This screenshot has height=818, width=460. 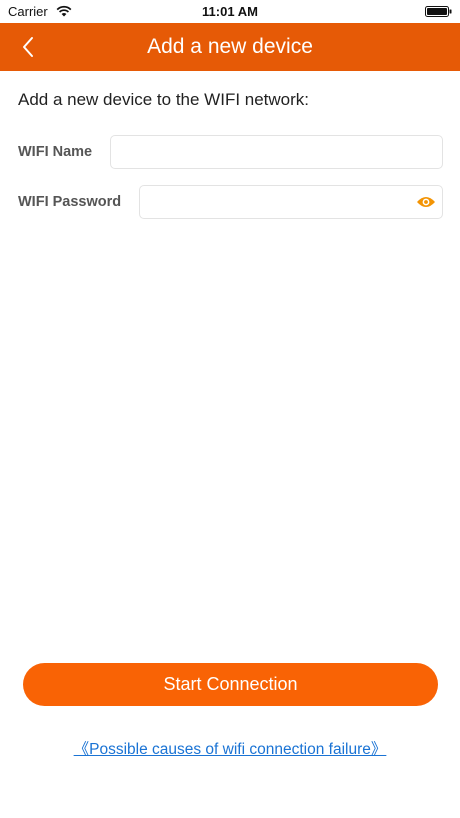 What do you see at coordinates (55, 152) in the screenshot?
I see `wifi-name-label: WIFI Name` at bounding box center [55, 152].